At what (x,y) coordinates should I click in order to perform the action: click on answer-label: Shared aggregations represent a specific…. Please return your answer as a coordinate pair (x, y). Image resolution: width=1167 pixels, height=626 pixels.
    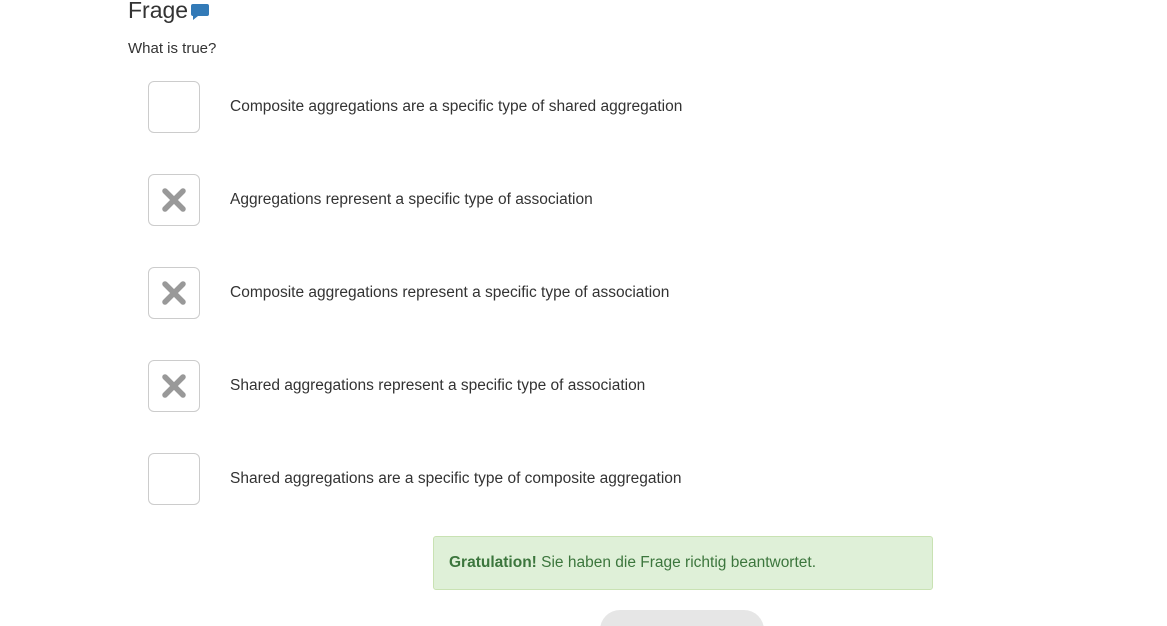
    Looking at the image, I should click on (438, 385).